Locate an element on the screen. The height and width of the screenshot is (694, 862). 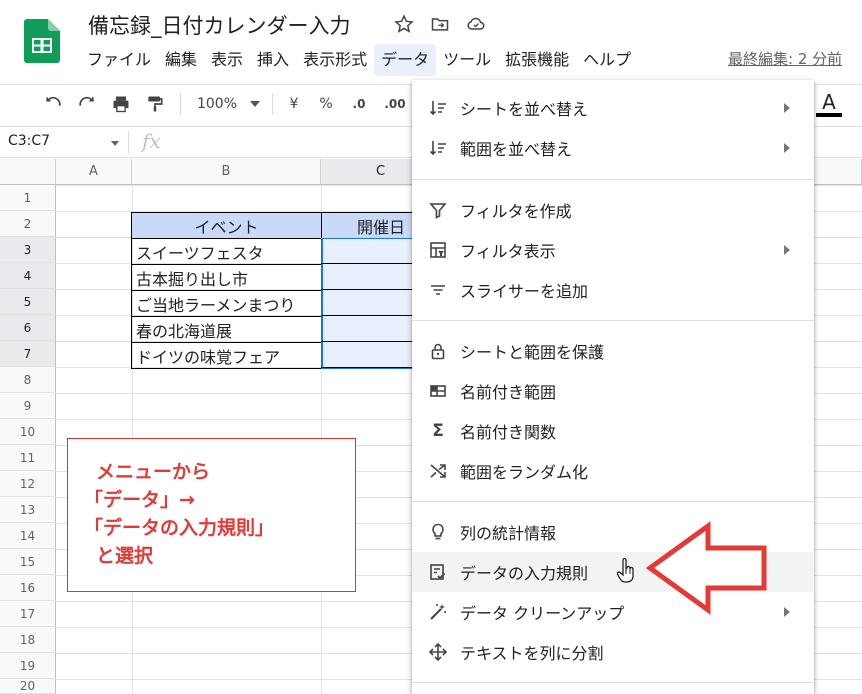
row-header-5: 5 is located at coordinates (28, 302).